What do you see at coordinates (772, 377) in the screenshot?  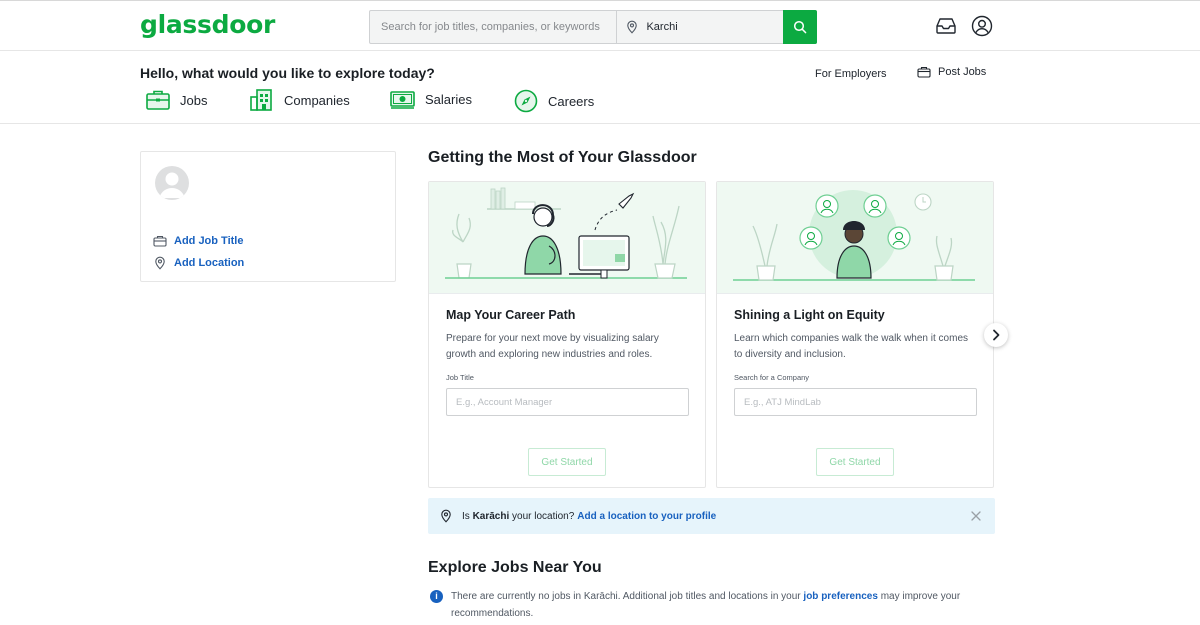 I see `company-field-label: Search for a Company` at bounding box center [772, 377].